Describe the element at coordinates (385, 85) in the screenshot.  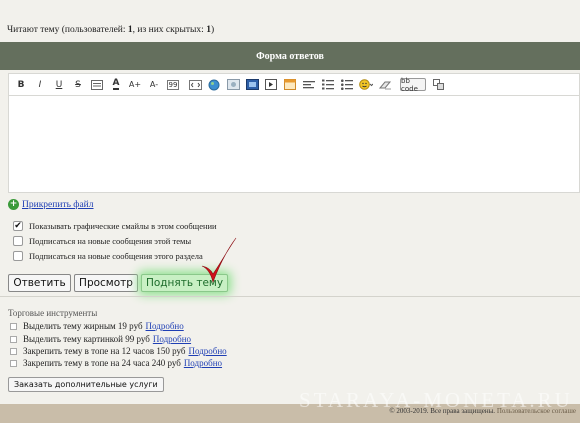
I see `eraser-icon` at that location.